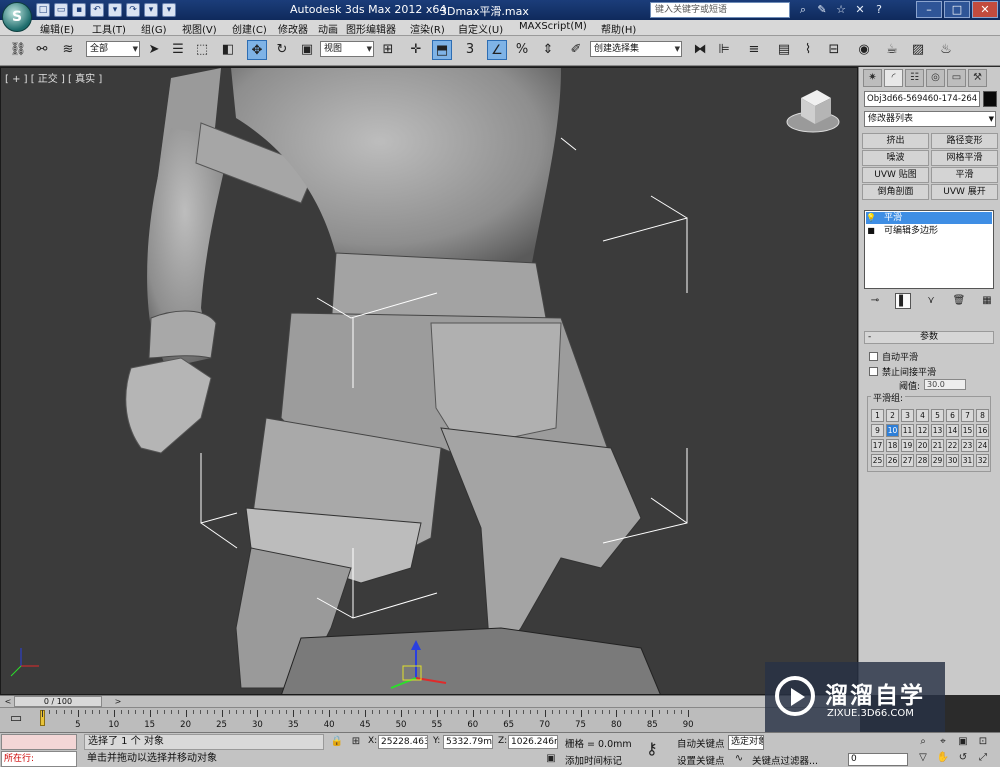 This screenshot has height=767, width=1000. What do you see at coordinates (982, 430) in the screenshot?
I see `smoothing-group-button: 16` at bounding box center [982, 430].